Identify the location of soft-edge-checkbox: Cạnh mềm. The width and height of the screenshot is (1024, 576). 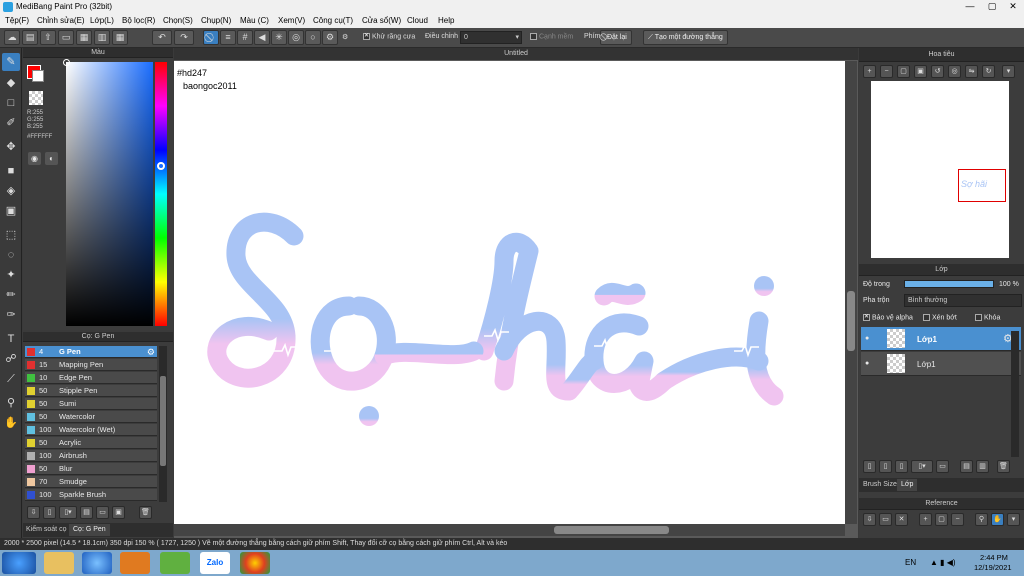
(551, 36).